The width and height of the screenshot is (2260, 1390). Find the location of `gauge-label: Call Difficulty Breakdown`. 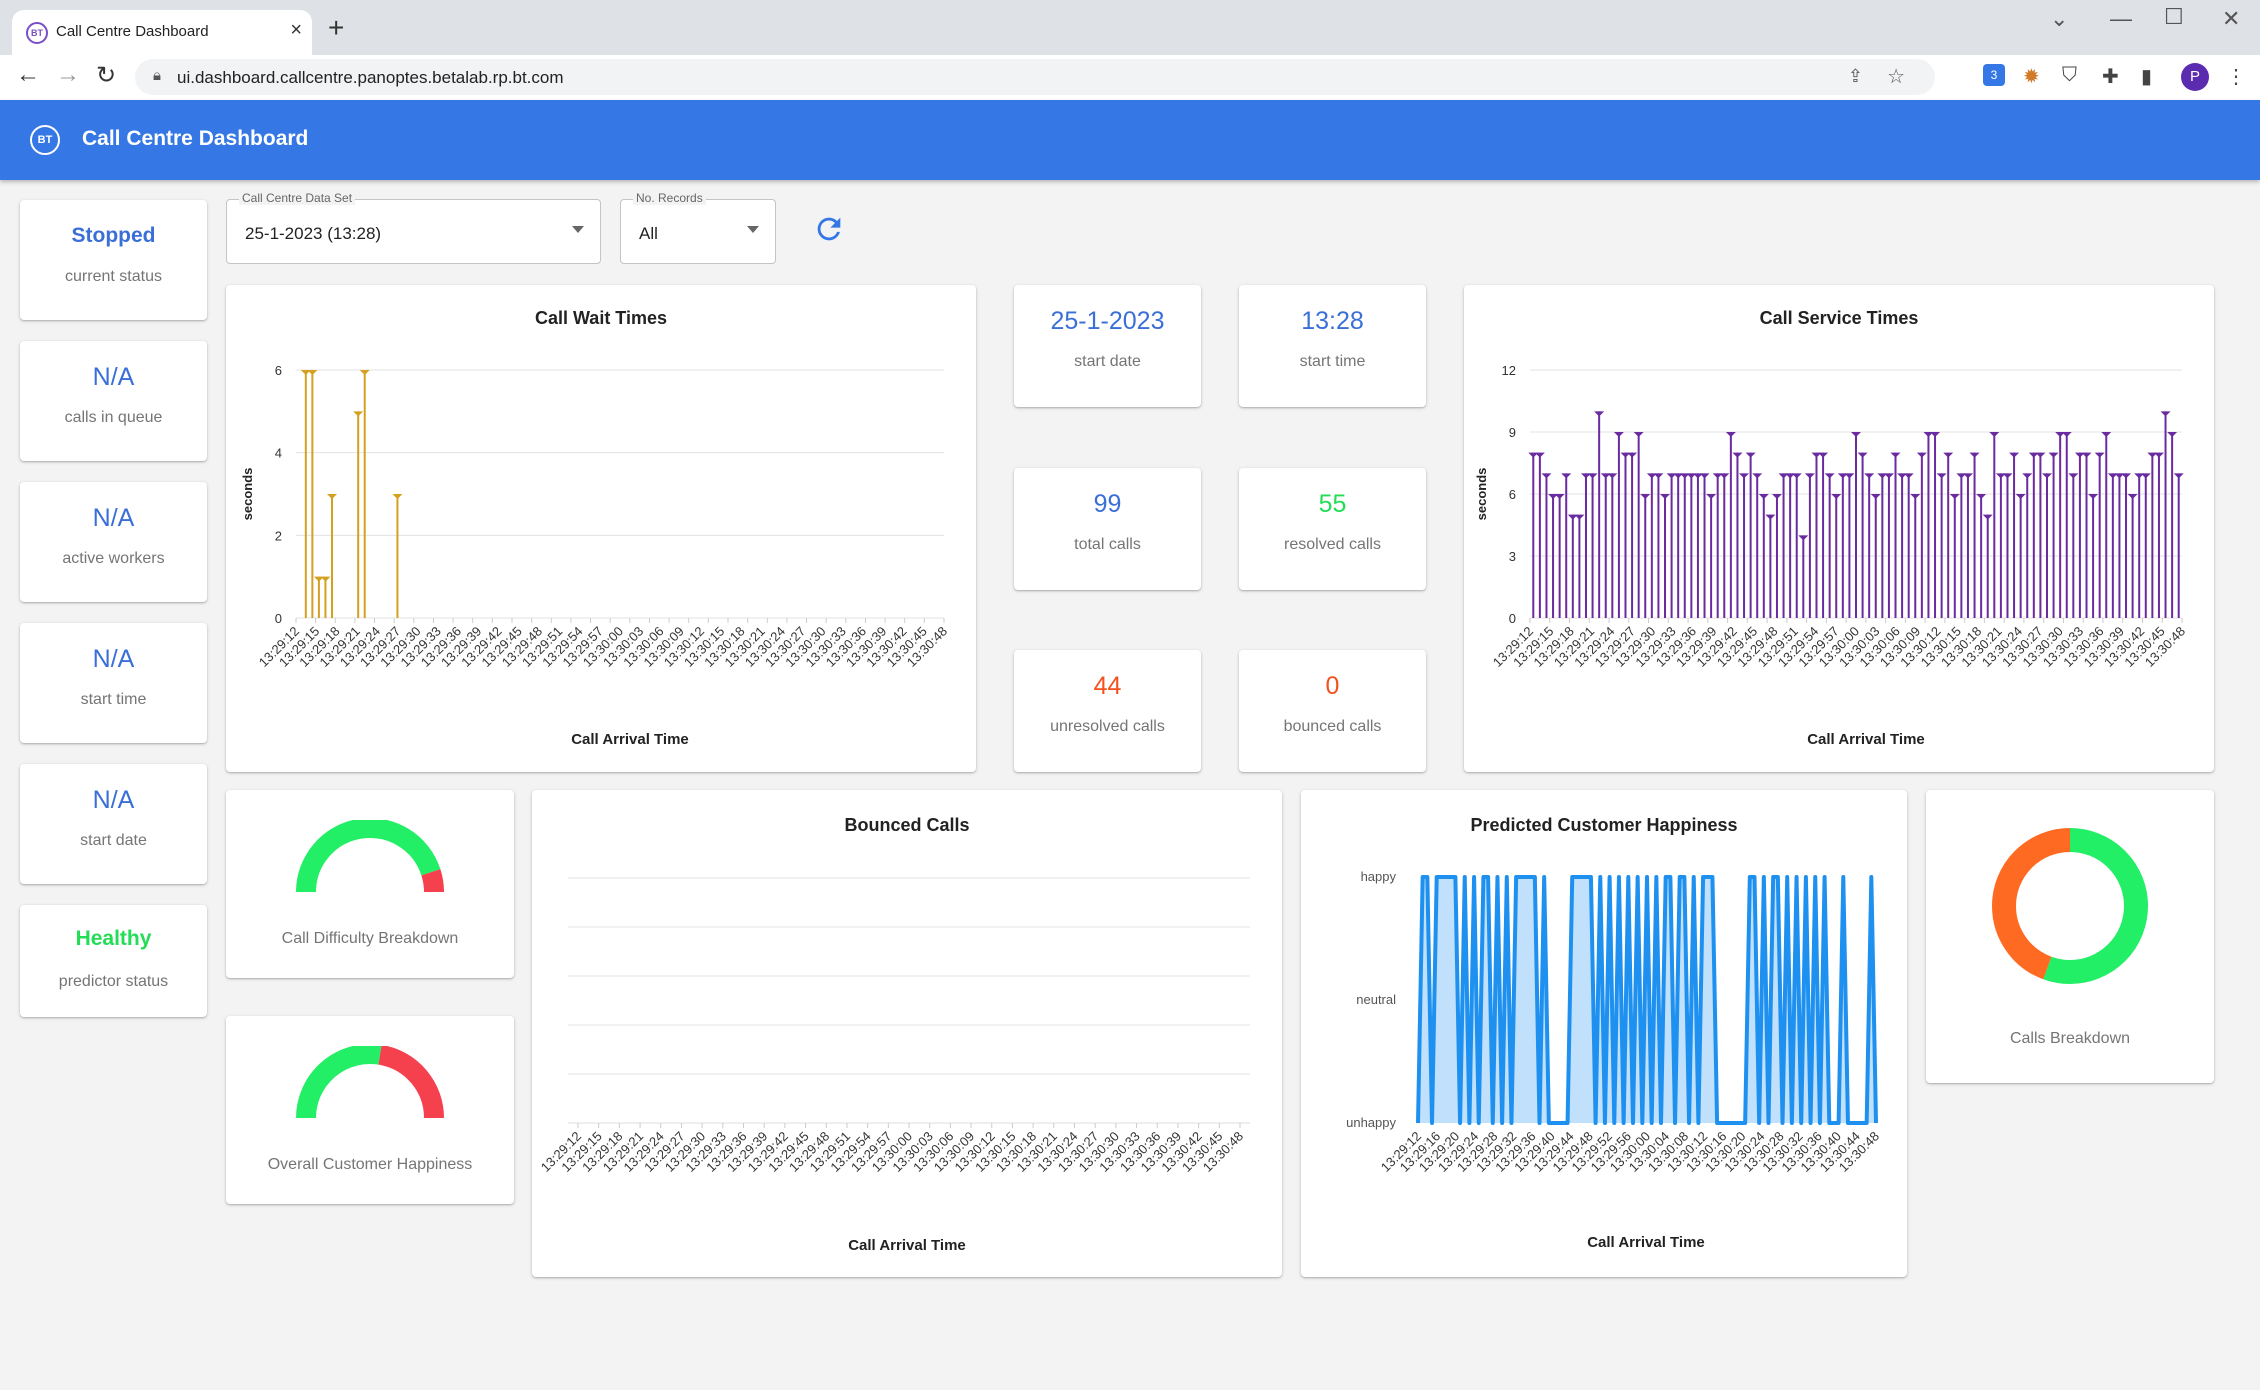

gauge-label: Call Difficulty Breakdown is located at coordinates (370, 938).